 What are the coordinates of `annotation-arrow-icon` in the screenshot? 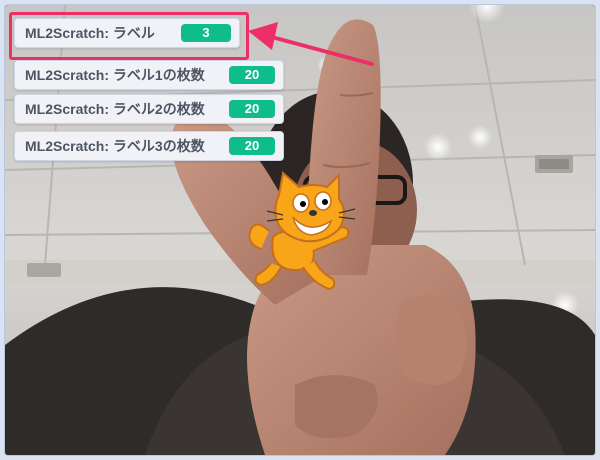 It's located at (311, 44).